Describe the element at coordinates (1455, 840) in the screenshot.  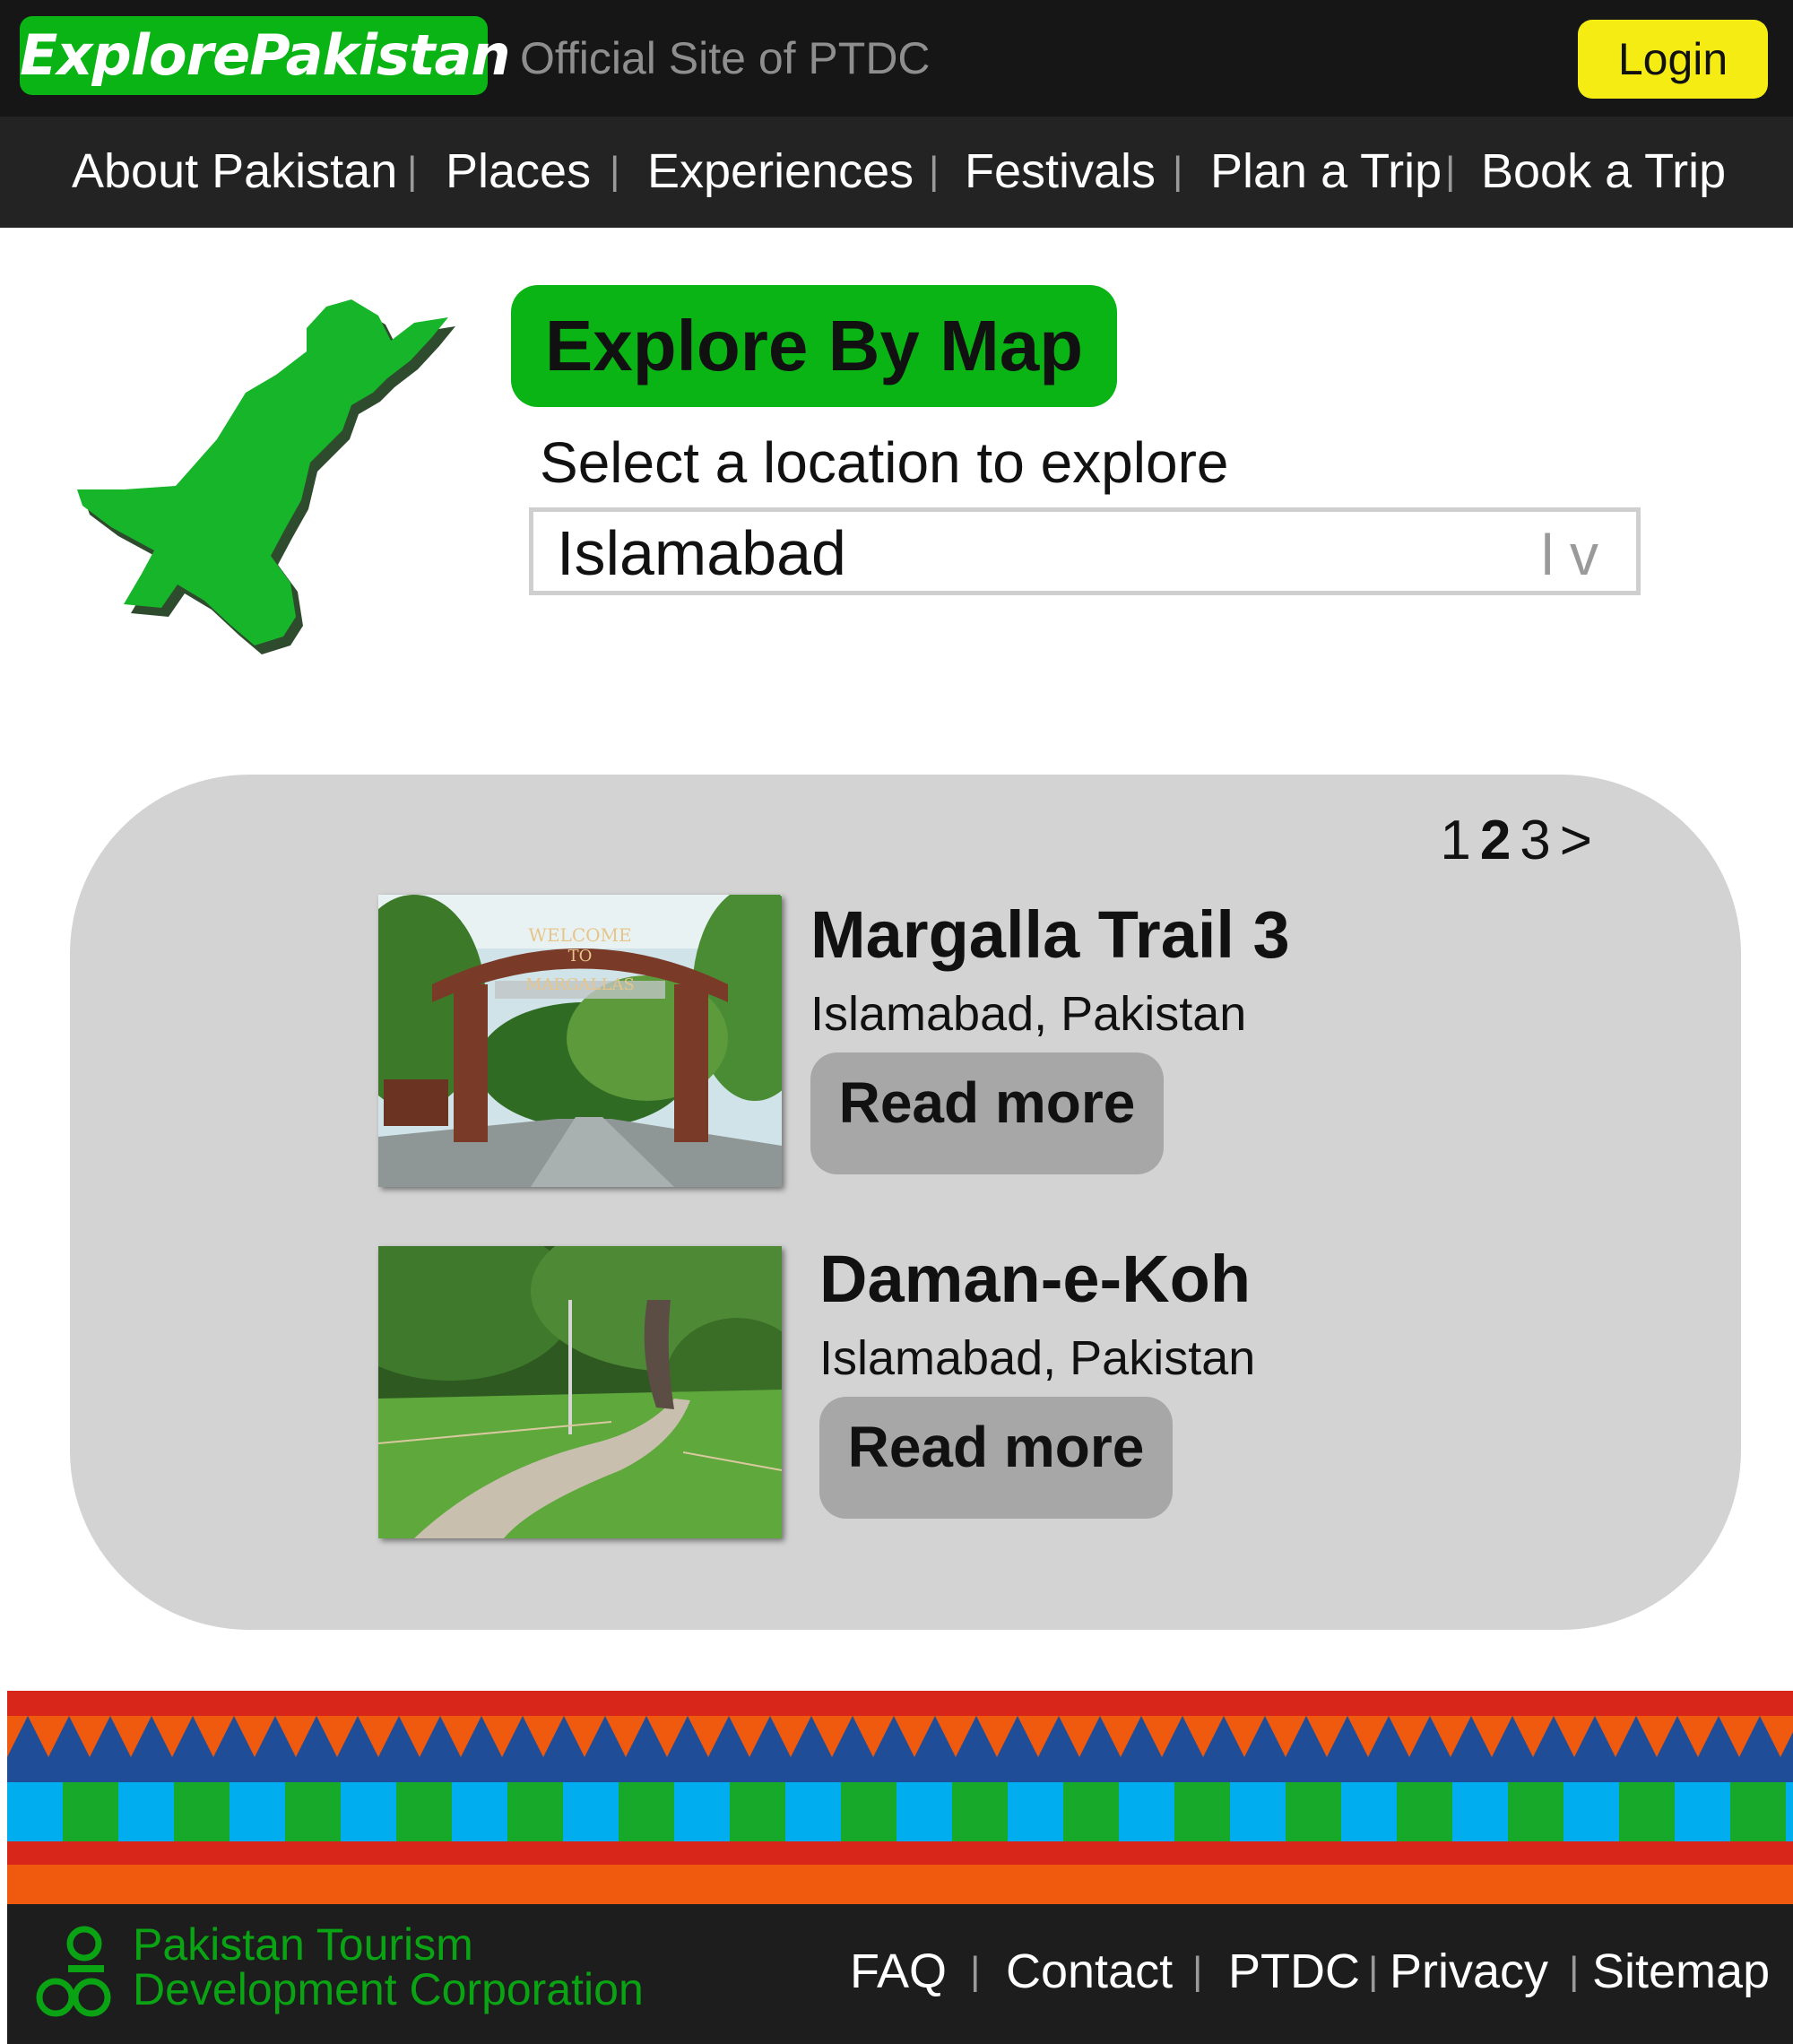
I see `page-link-1: 1` at that location.